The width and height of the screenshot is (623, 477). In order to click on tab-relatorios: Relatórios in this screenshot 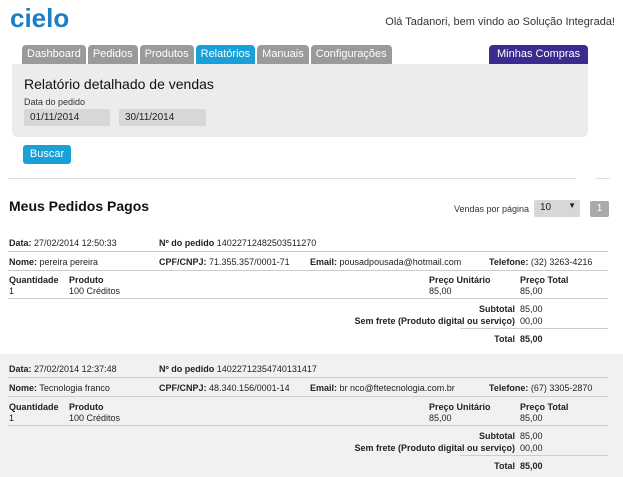, I will do `click(225, 54)`.